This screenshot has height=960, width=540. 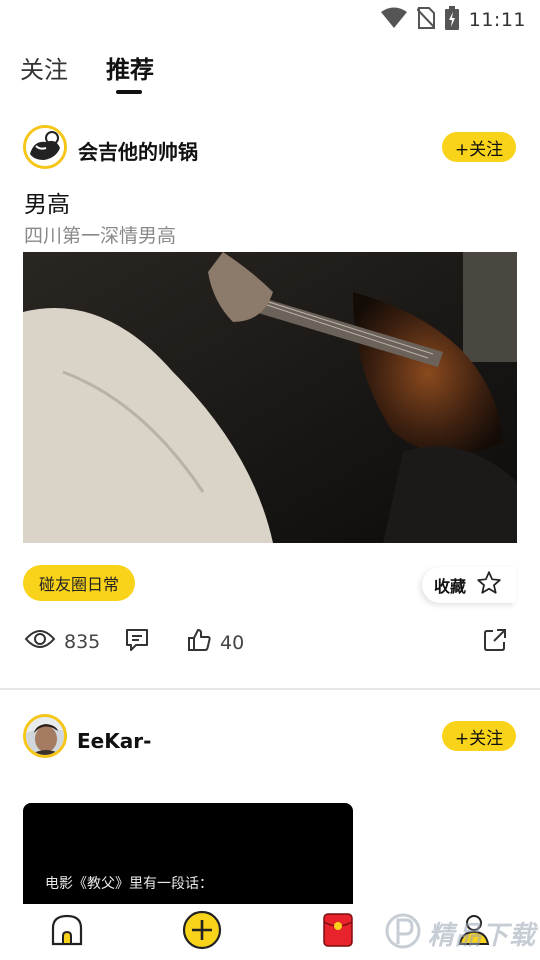 What do you see at coordinates (82, 641) in the screenshot?
I see `view-count-value: 835` at bounding box center [82, 641].